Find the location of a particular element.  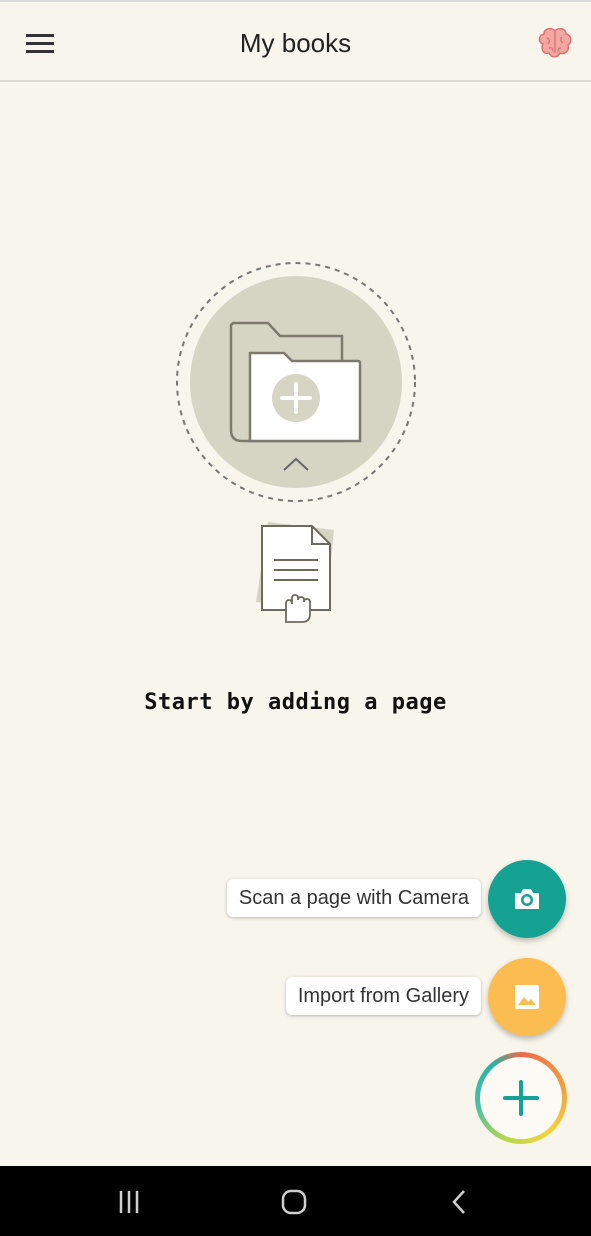

recents-icon is located at coordinates (129, 1202).